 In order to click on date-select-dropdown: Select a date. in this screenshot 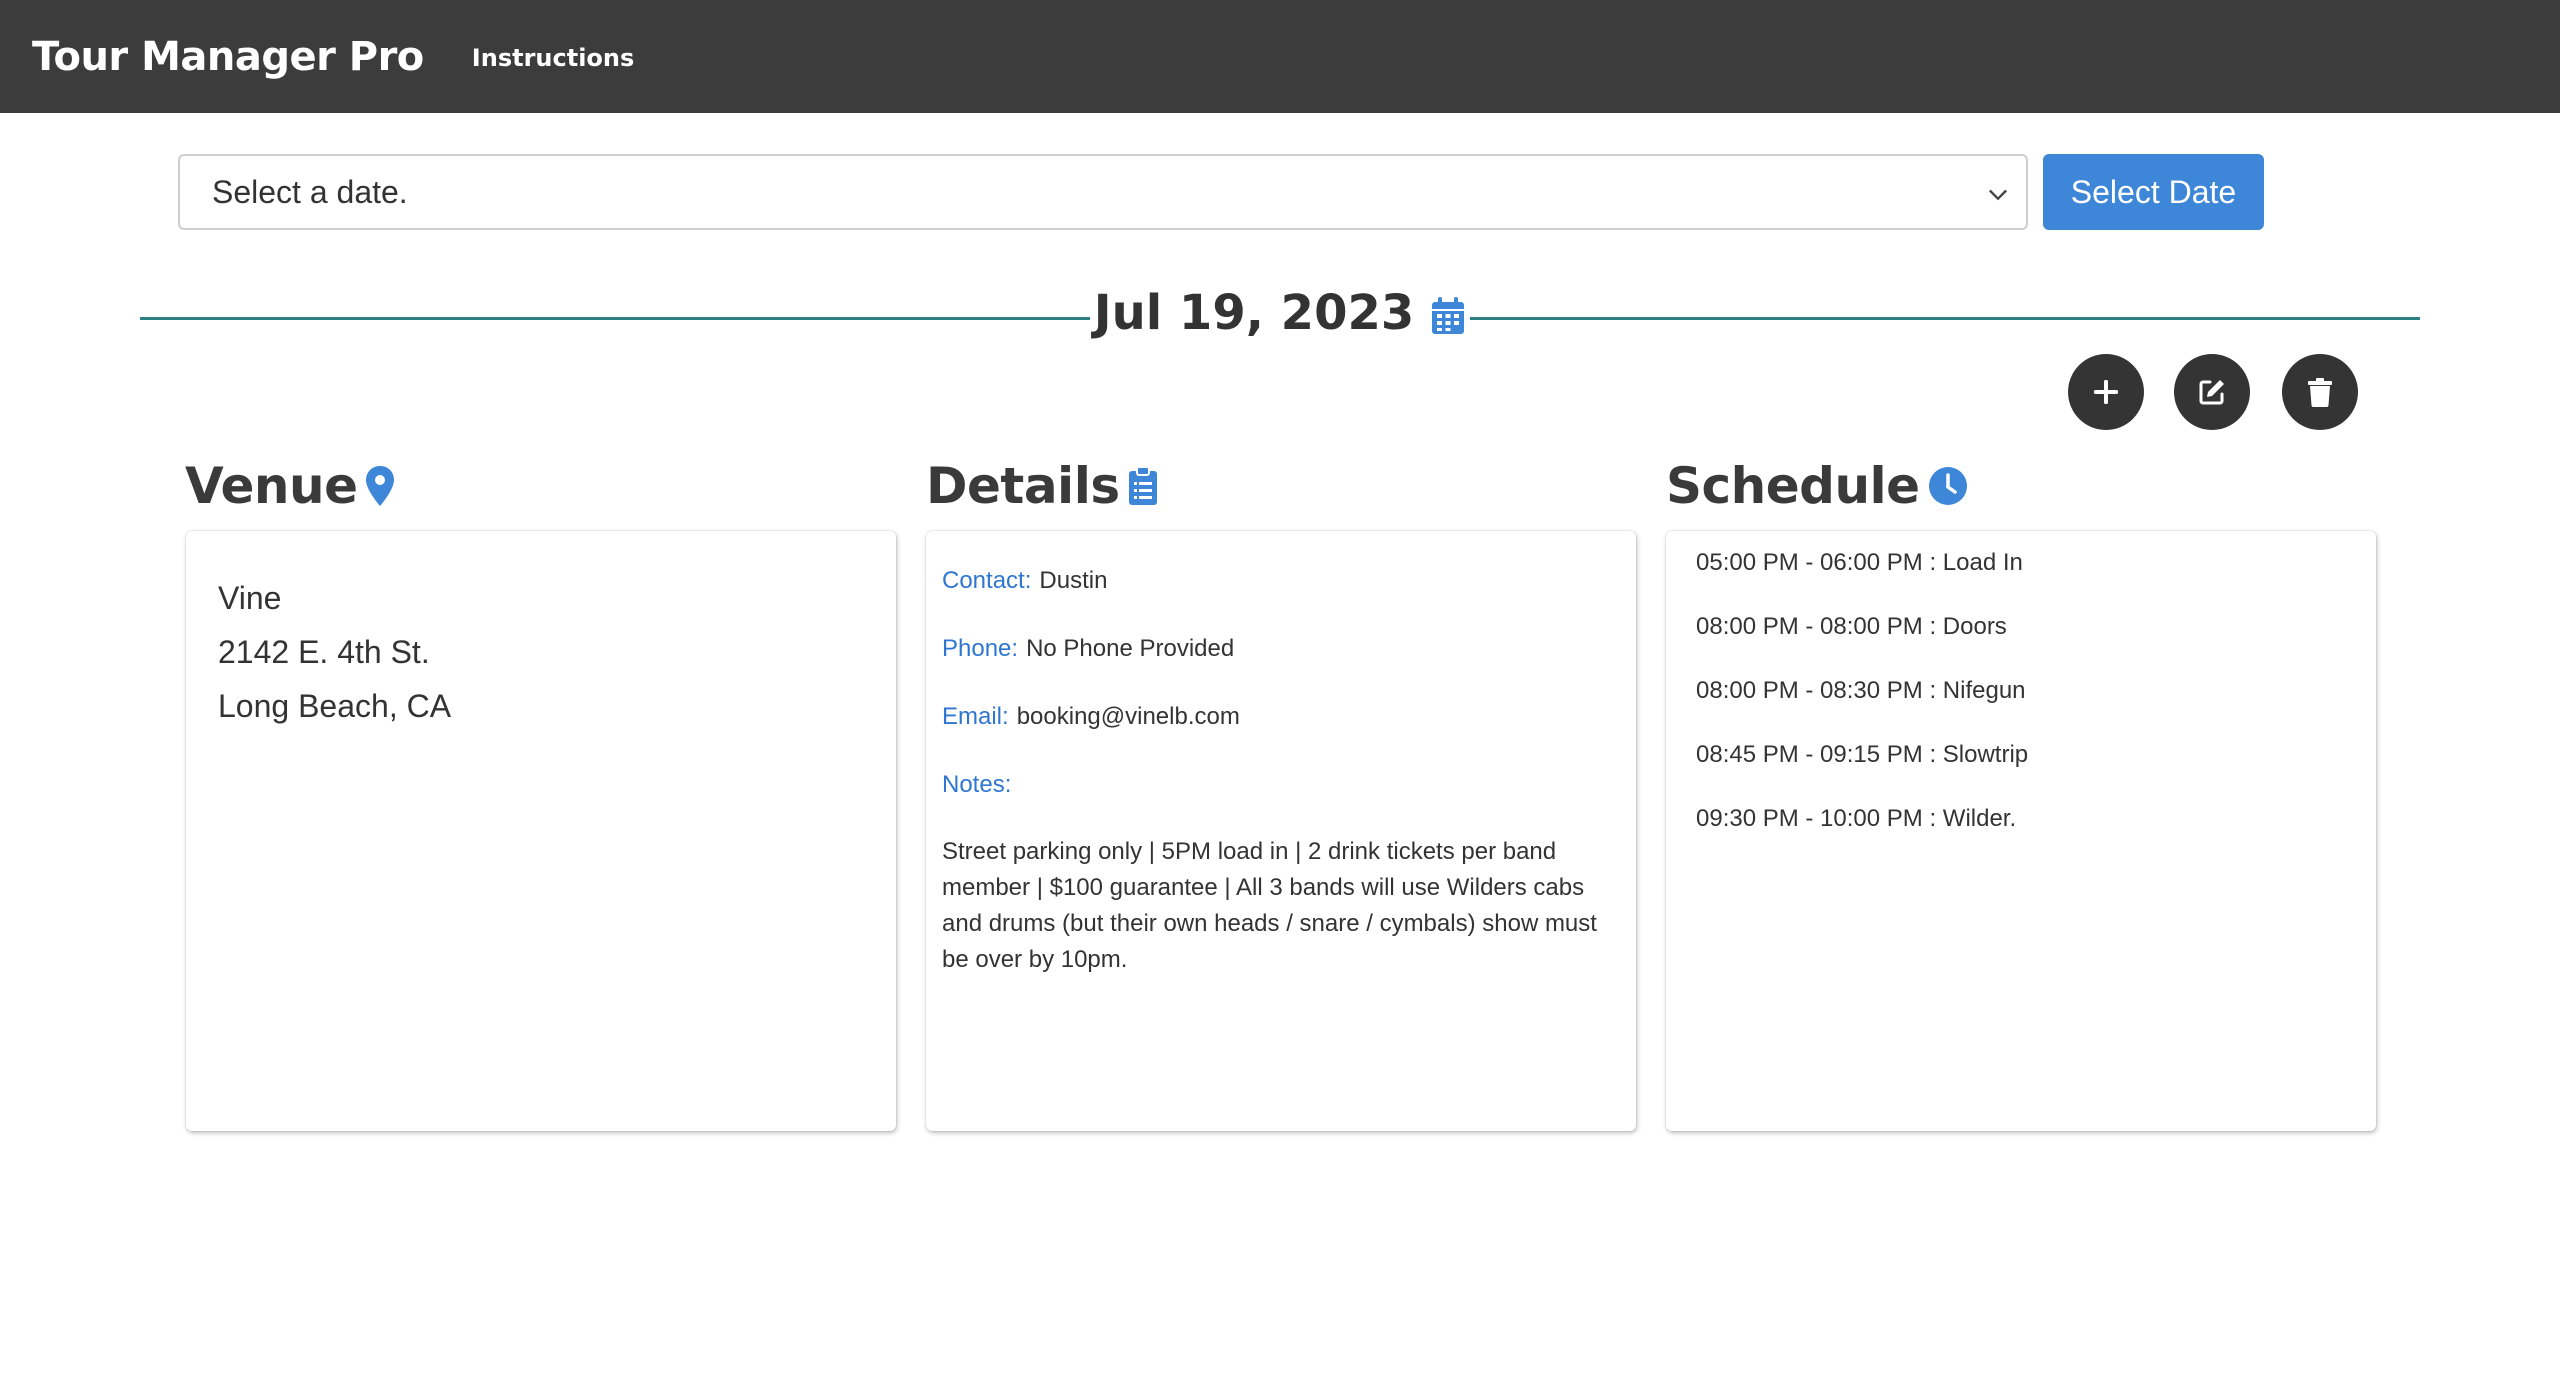, I will do `click(1103, 192)`.